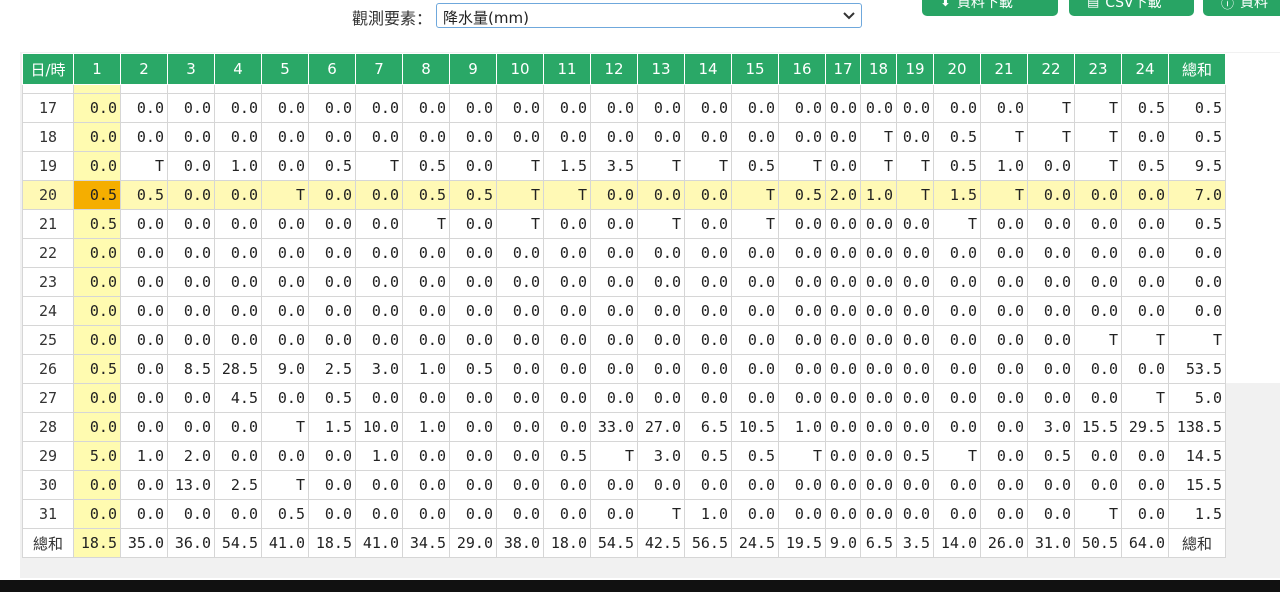 This screenshot has width=1280, height=592. Describe the element at coordinates (1051, 427) in the screenshot. I see `value-cell: 3.0` at that location.